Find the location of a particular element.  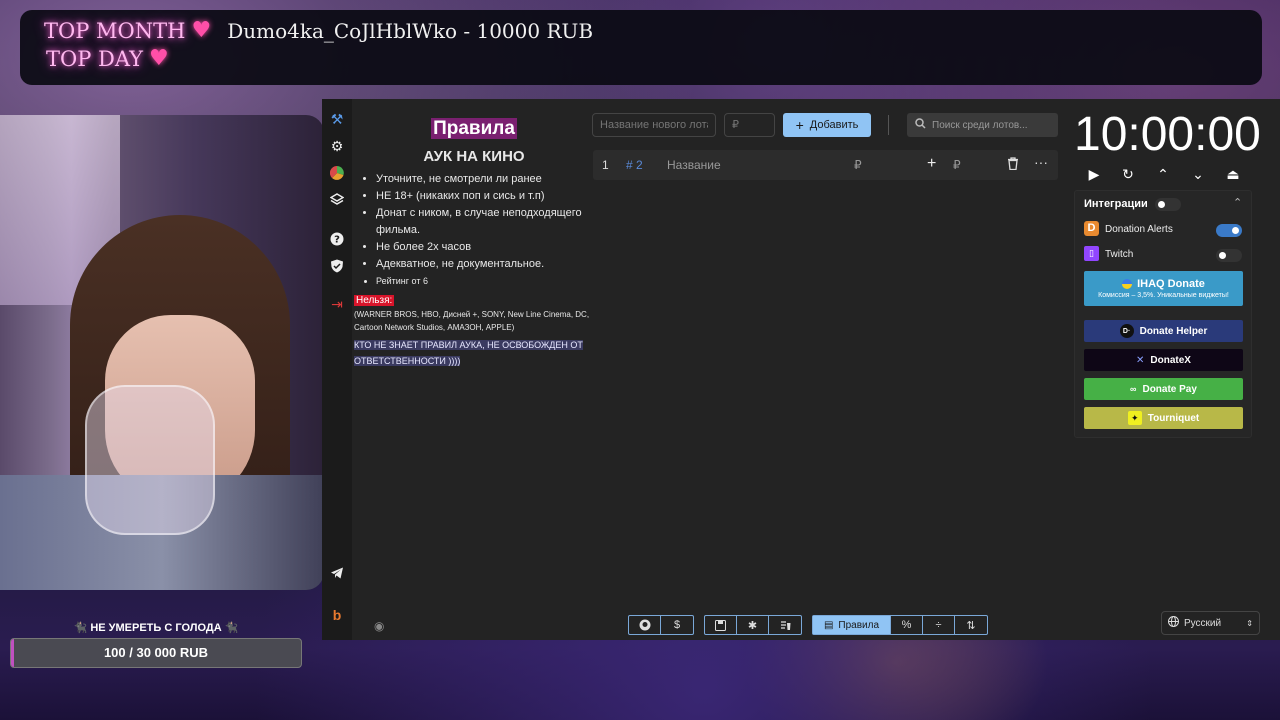

logout-icon: ⇥ is located at coordinates (337, 304).